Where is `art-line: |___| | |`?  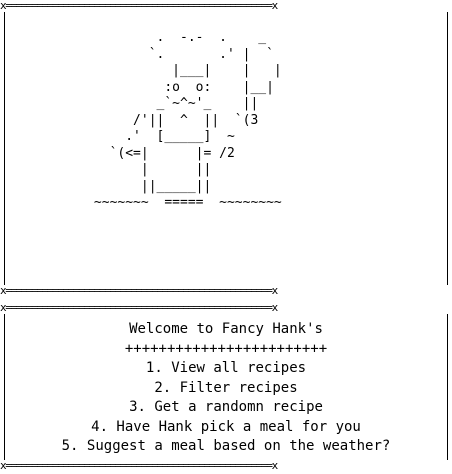 art-line: |___| | | is located at coordinates (141, 70).